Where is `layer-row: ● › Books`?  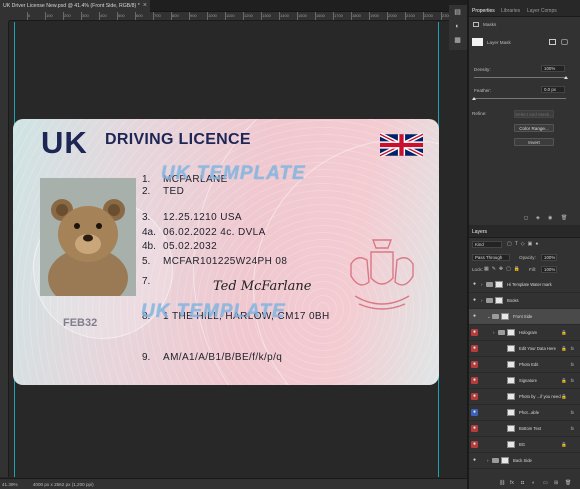
layer-row: ● › Books is located at coordinates (524, 301).